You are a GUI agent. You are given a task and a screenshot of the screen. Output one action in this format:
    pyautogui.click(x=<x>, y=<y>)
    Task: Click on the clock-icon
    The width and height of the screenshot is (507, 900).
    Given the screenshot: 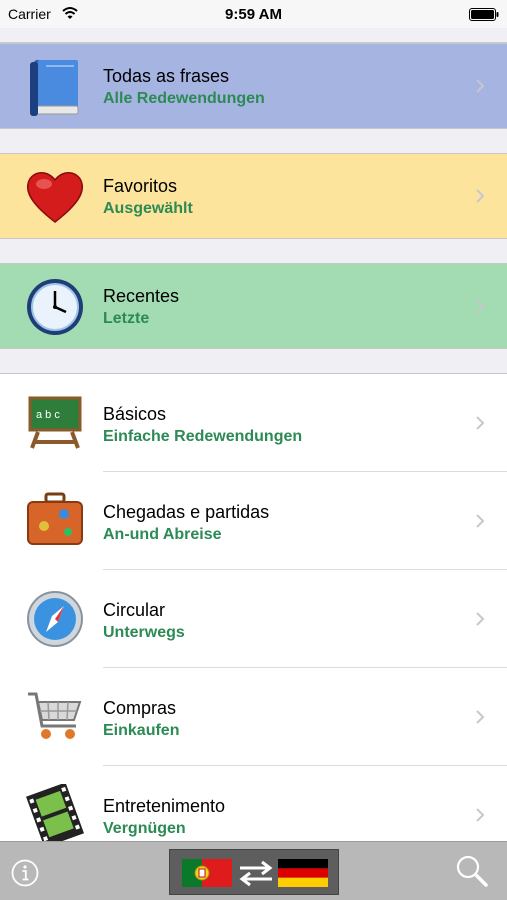 What is the action you would take?
    pyautogui.click(x=55, y=307)
    